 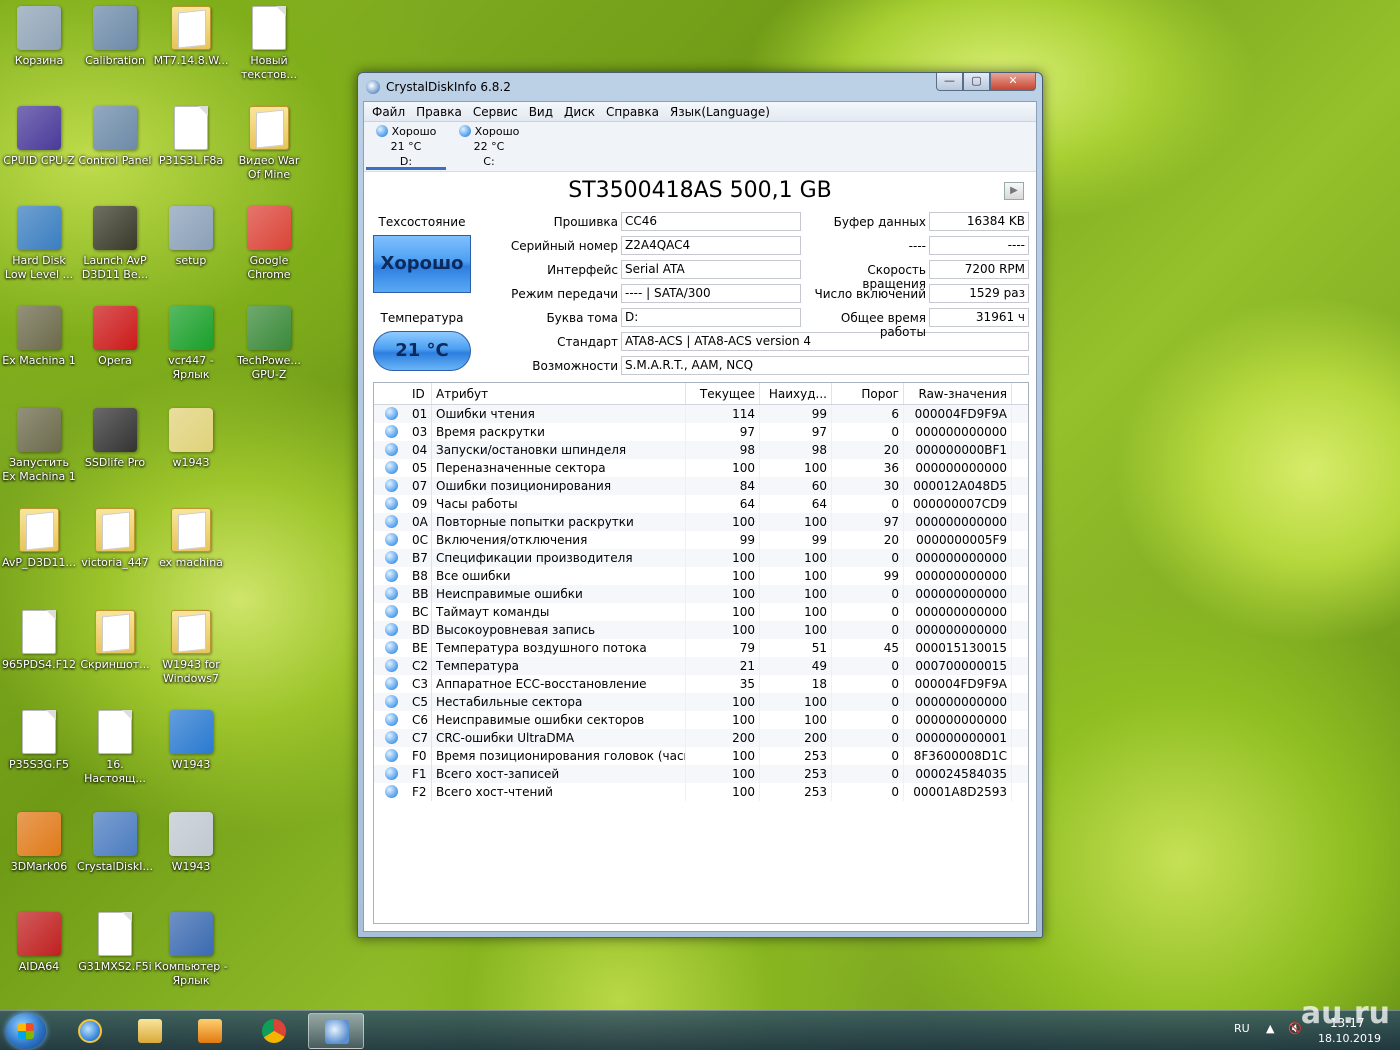 What do you see at coordinates (542, 111) in the screenshot?
I see `menu-view: Вид` at bounding box center [542, 111].